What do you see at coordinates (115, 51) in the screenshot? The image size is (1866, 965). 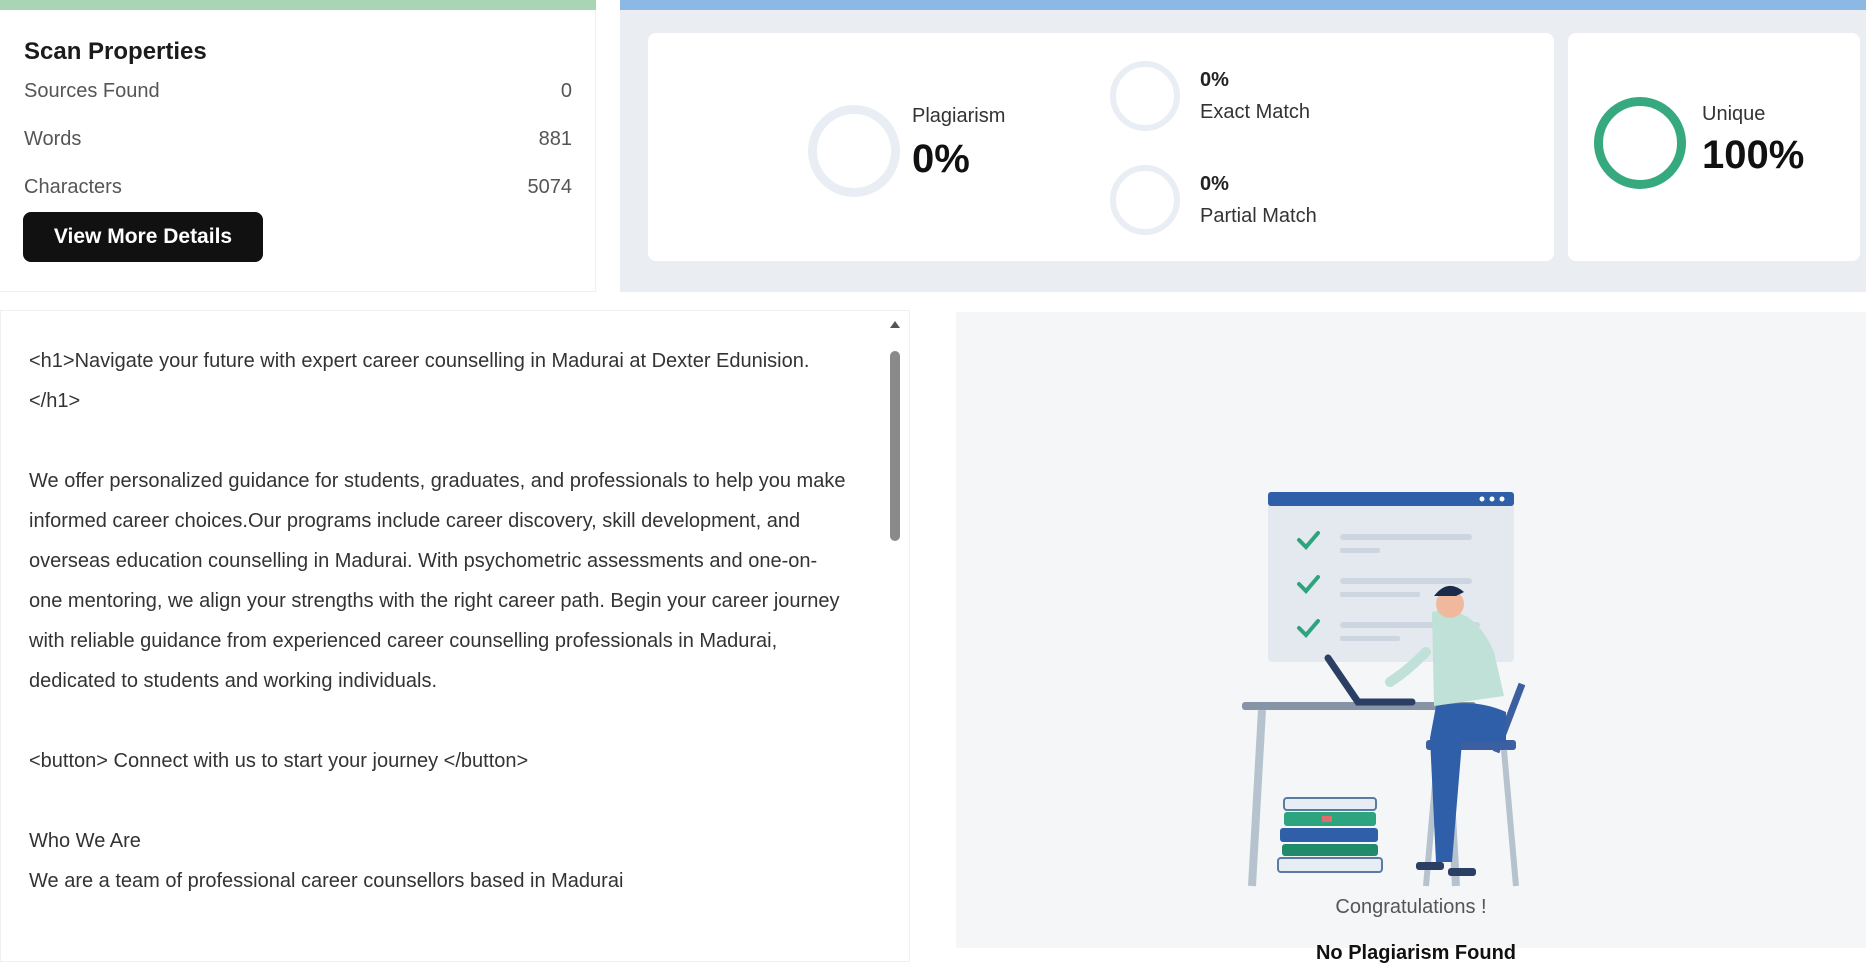 I see `scan-properties-title: Scan Properties` at bounding box center [115, 51].